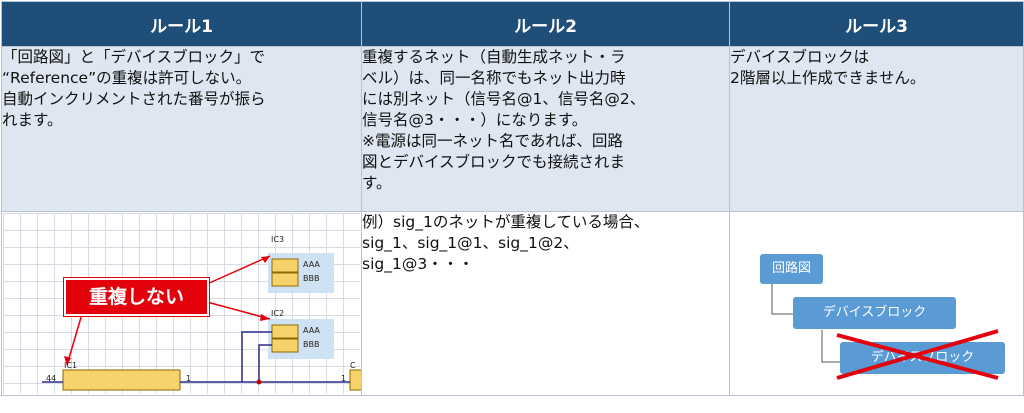  I want to click on ic2-aaa-label: AAA, so click(311, 330).